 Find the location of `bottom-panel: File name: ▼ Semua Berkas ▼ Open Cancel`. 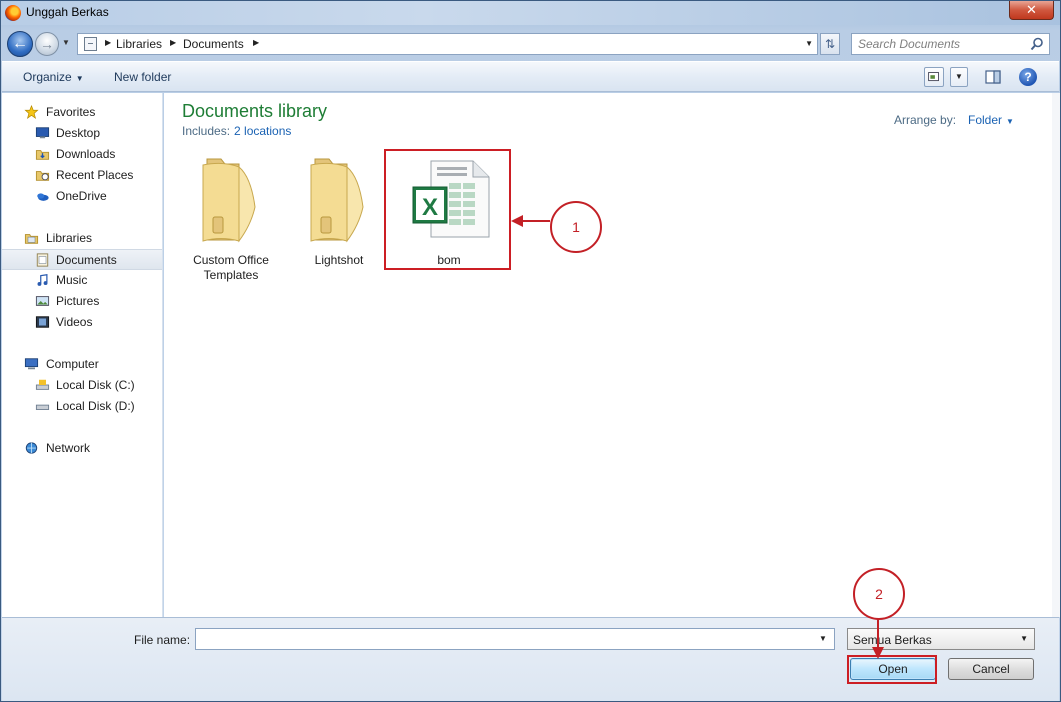

bottom-panel: File name: ▼ Semua Berkas ▼ Open Cancel is located at coordinates (530, 659).